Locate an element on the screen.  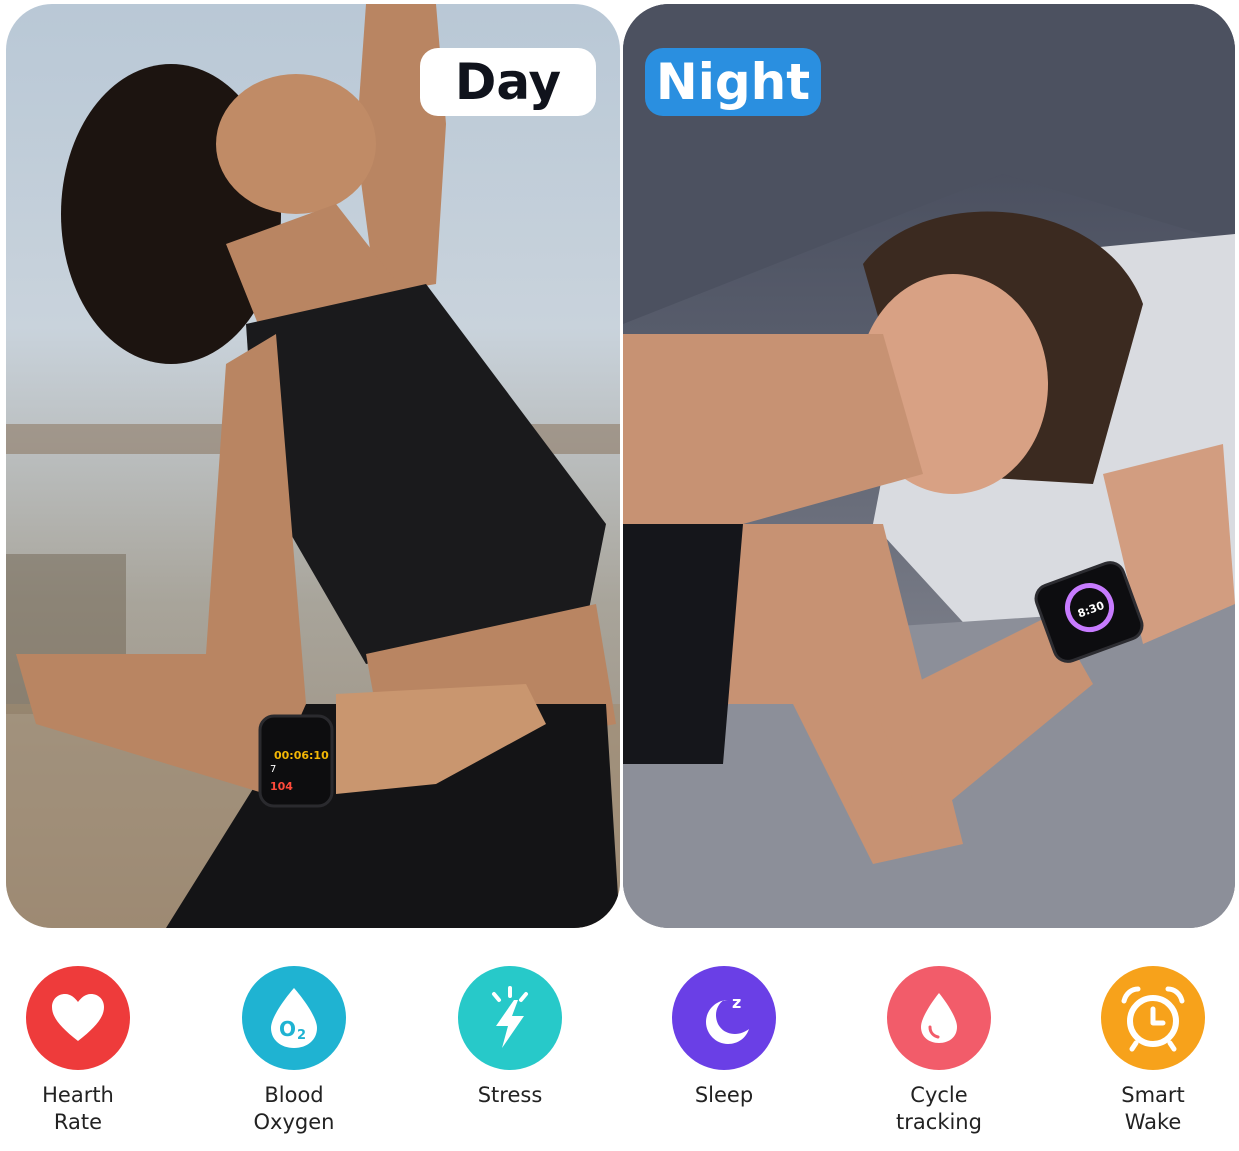
feature-label-line1: Cycle is located at coordinates (939, 1095).